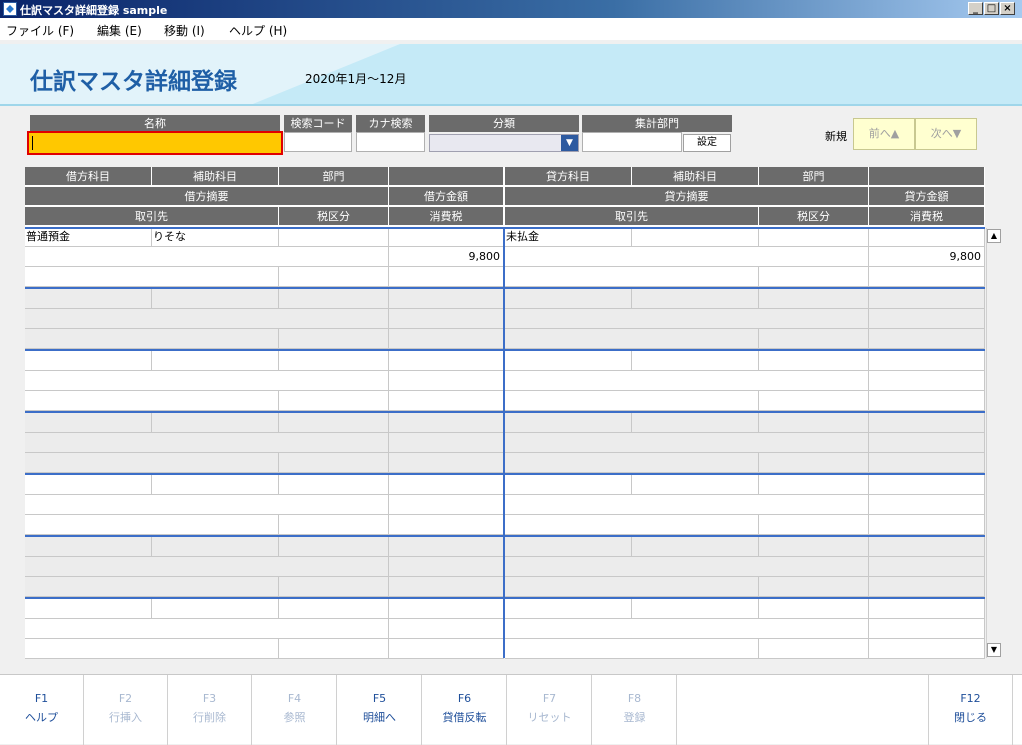  I want to click on menu-move: 移動 (I), so click(184, 30).